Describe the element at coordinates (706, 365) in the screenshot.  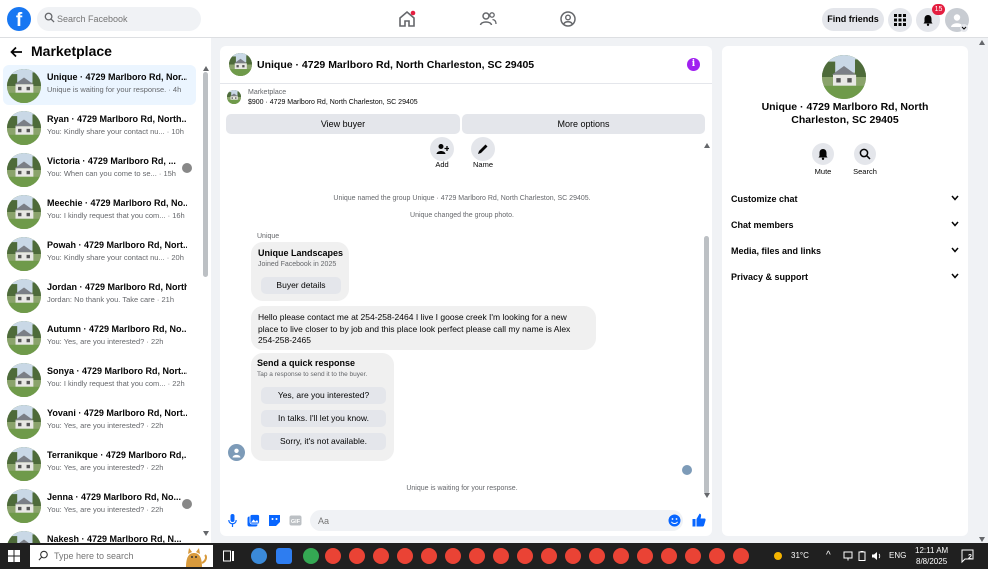
I see `chat-scrollbar` at that location.